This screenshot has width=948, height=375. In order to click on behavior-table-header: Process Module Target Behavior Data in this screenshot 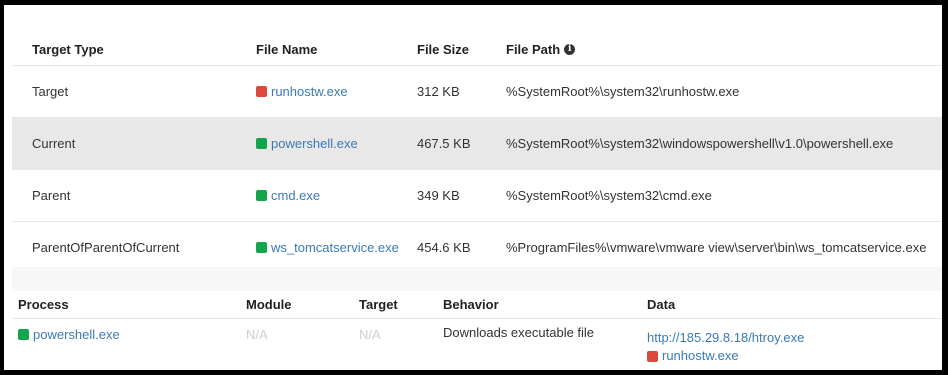, I will do `click(477, 305)`.